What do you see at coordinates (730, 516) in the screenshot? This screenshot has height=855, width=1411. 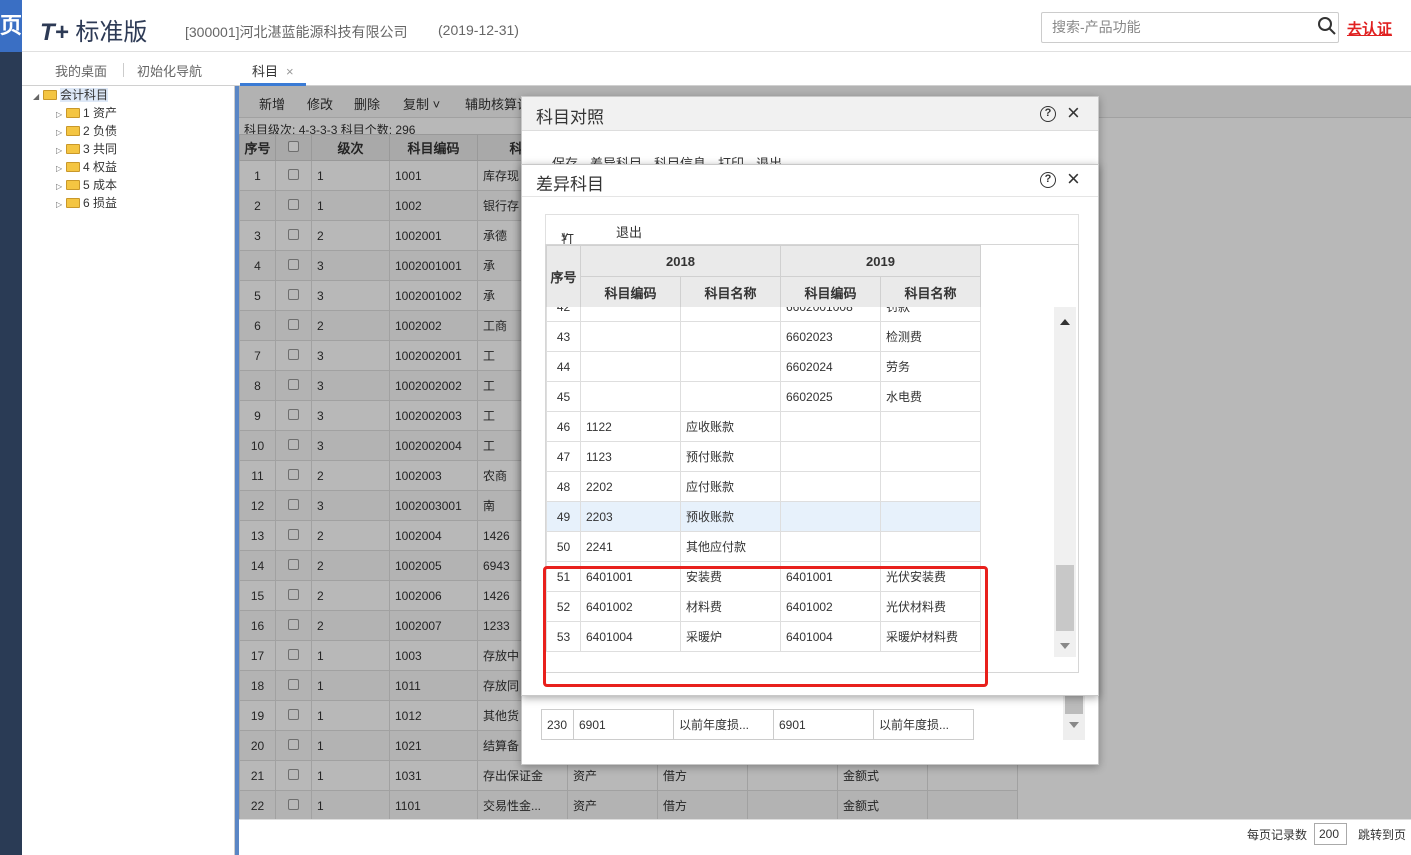 I see `row-name-2018: 预收账款` at bounding box center [730, 516].